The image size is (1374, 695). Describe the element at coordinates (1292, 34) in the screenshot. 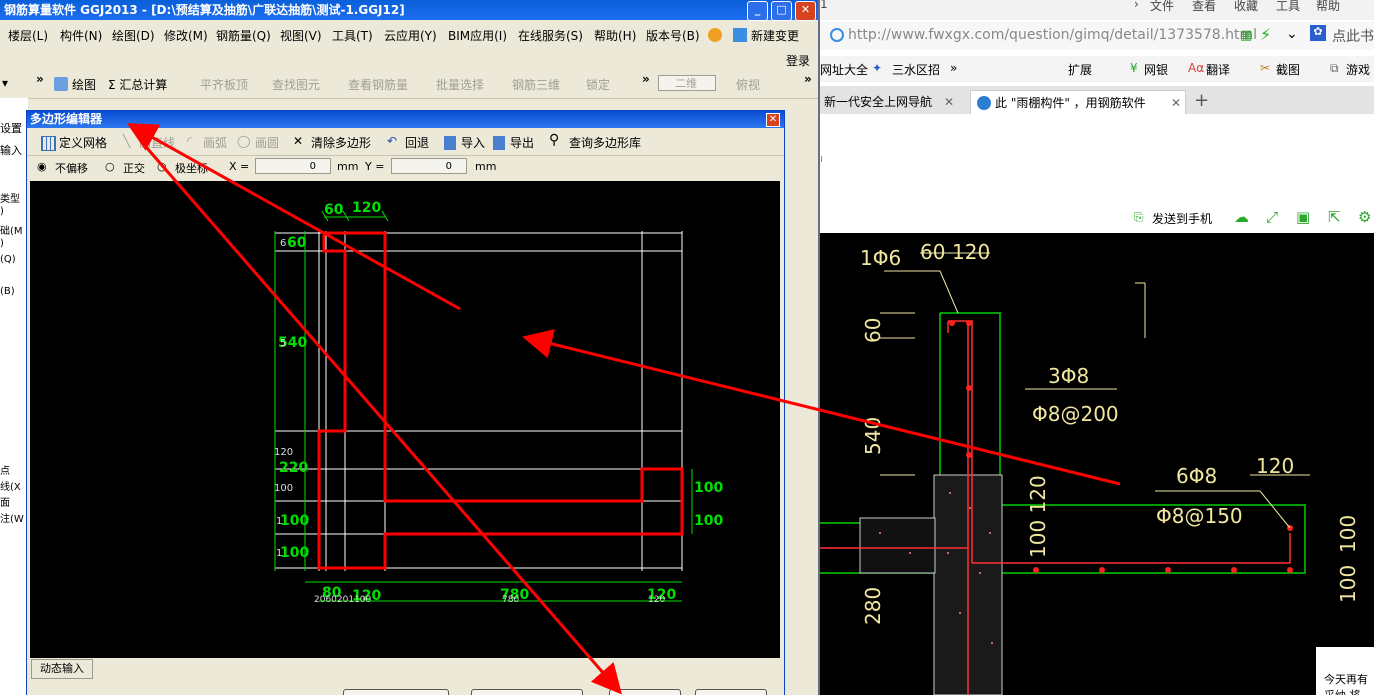

I see `chevron-down-icon: ⌄` at that location.